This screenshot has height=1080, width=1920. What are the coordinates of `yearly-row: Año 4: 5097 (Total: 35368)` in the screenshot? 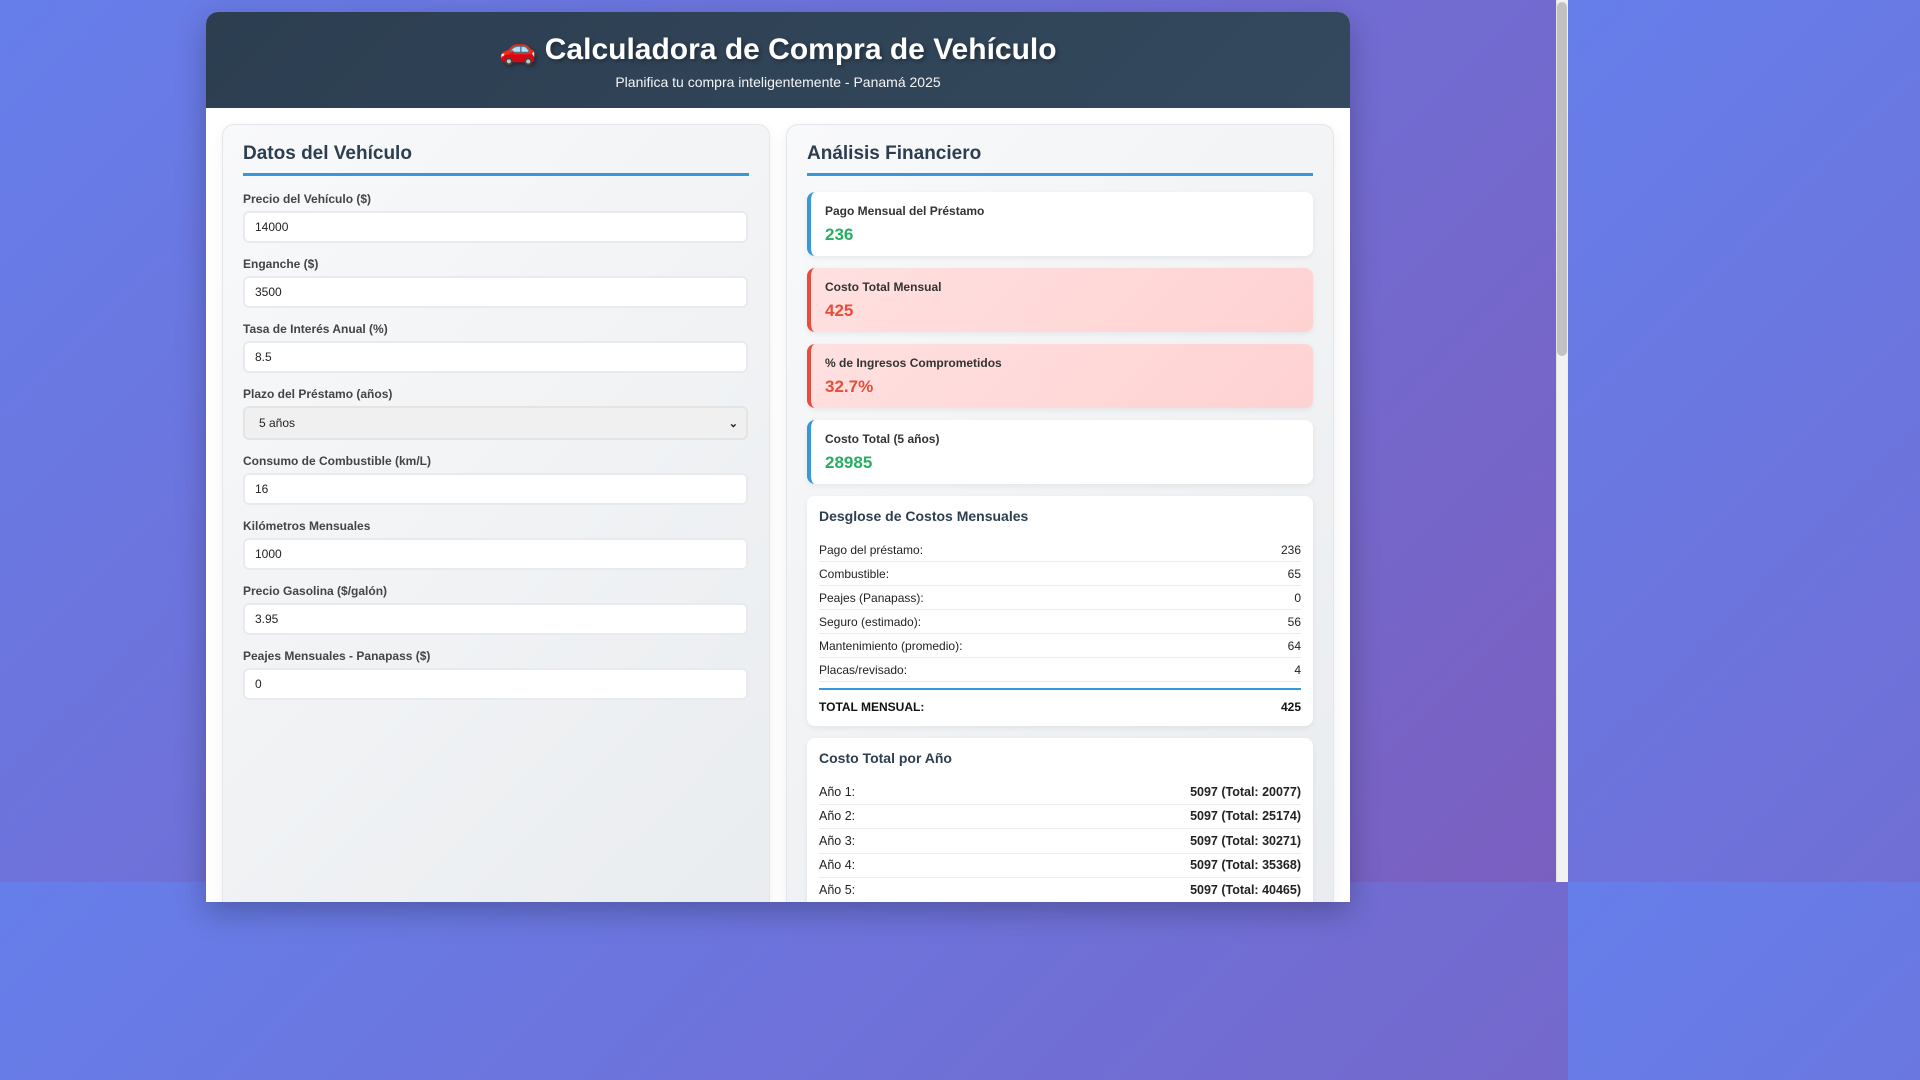 It's located at (1060, 866).